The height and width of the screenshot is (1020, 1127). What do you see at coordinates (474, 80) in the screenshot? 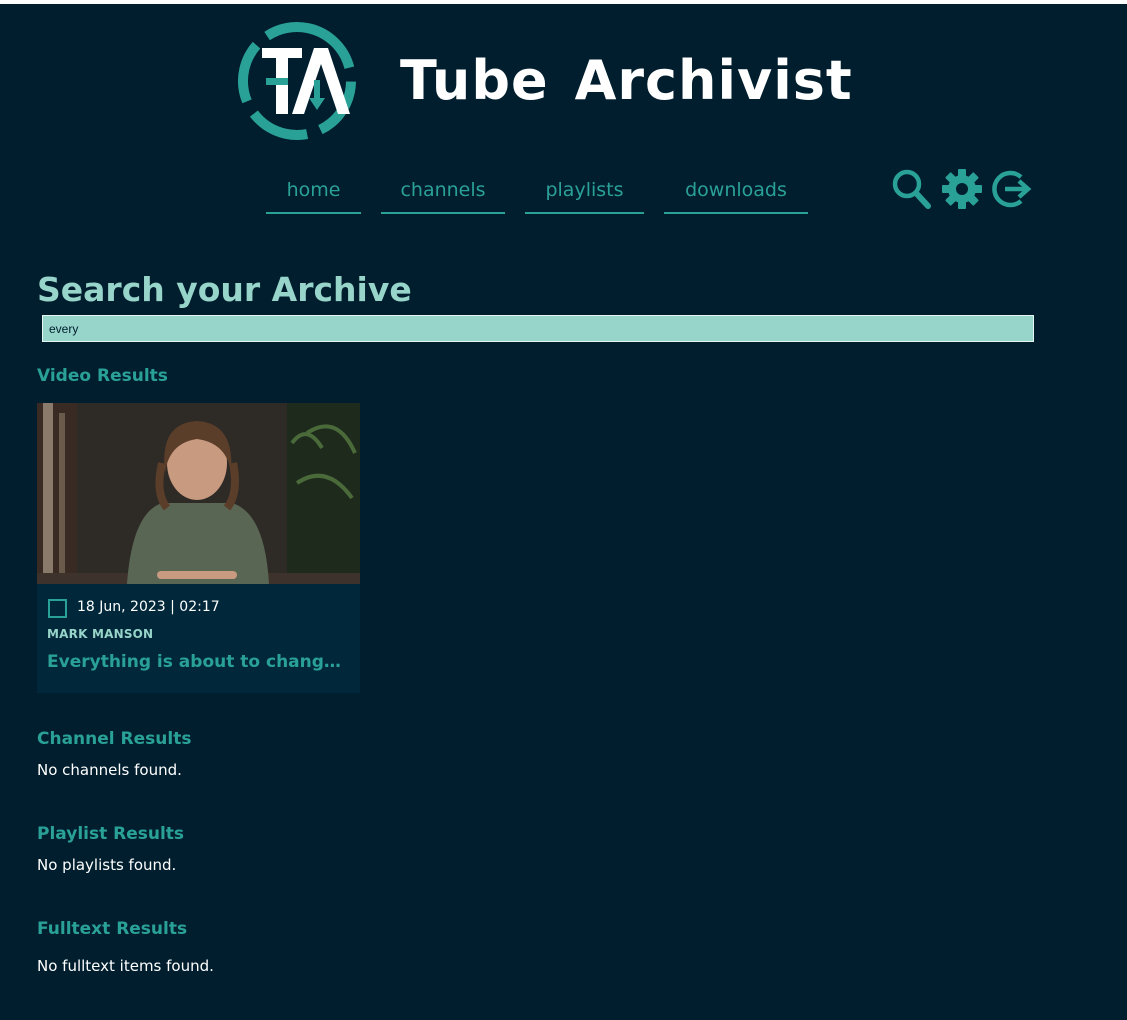
I see `brand-word-tube: Tube` at bounding box center [474, 80].